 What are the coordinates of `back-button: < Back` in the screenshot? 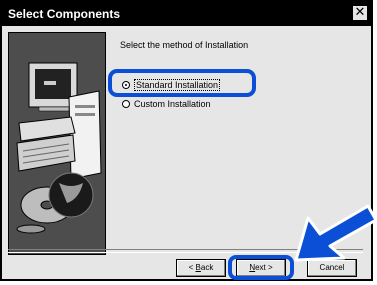 It's located at (201, 268).